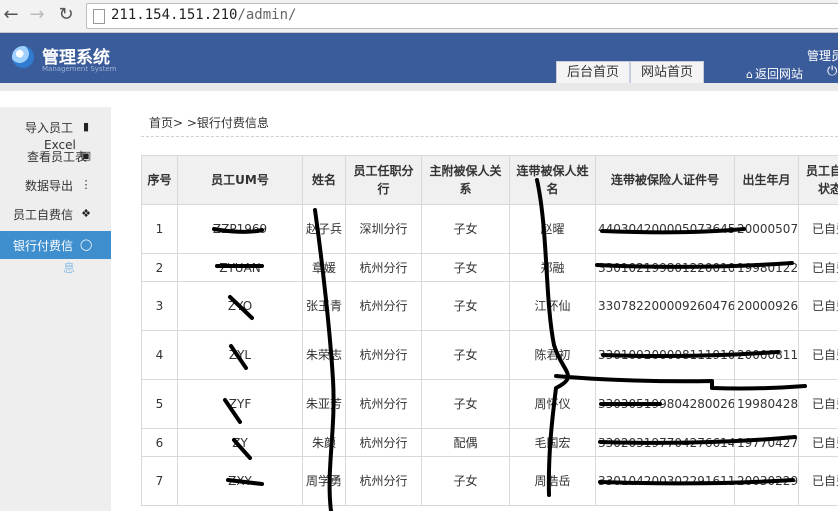  I want to click on forward-arrow-icon: →, so click(37, 15).